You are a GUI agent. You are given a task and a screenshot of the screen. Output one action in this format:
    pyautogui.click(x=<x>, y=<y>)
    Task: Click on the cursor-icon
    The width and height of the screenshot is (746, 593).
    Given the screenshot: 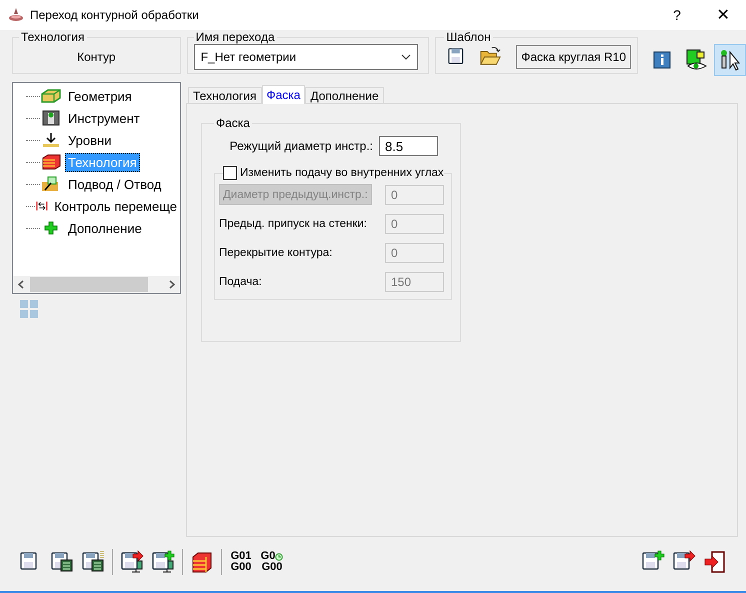 What is the action you would take?
    pyautogui.click(x=730, y=60)
    